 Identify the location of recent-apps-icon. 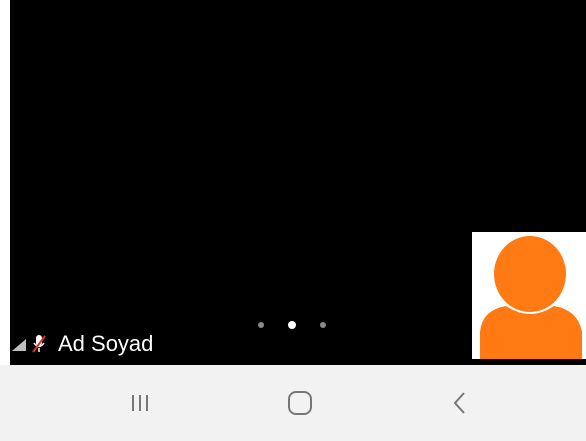
(140, 403).